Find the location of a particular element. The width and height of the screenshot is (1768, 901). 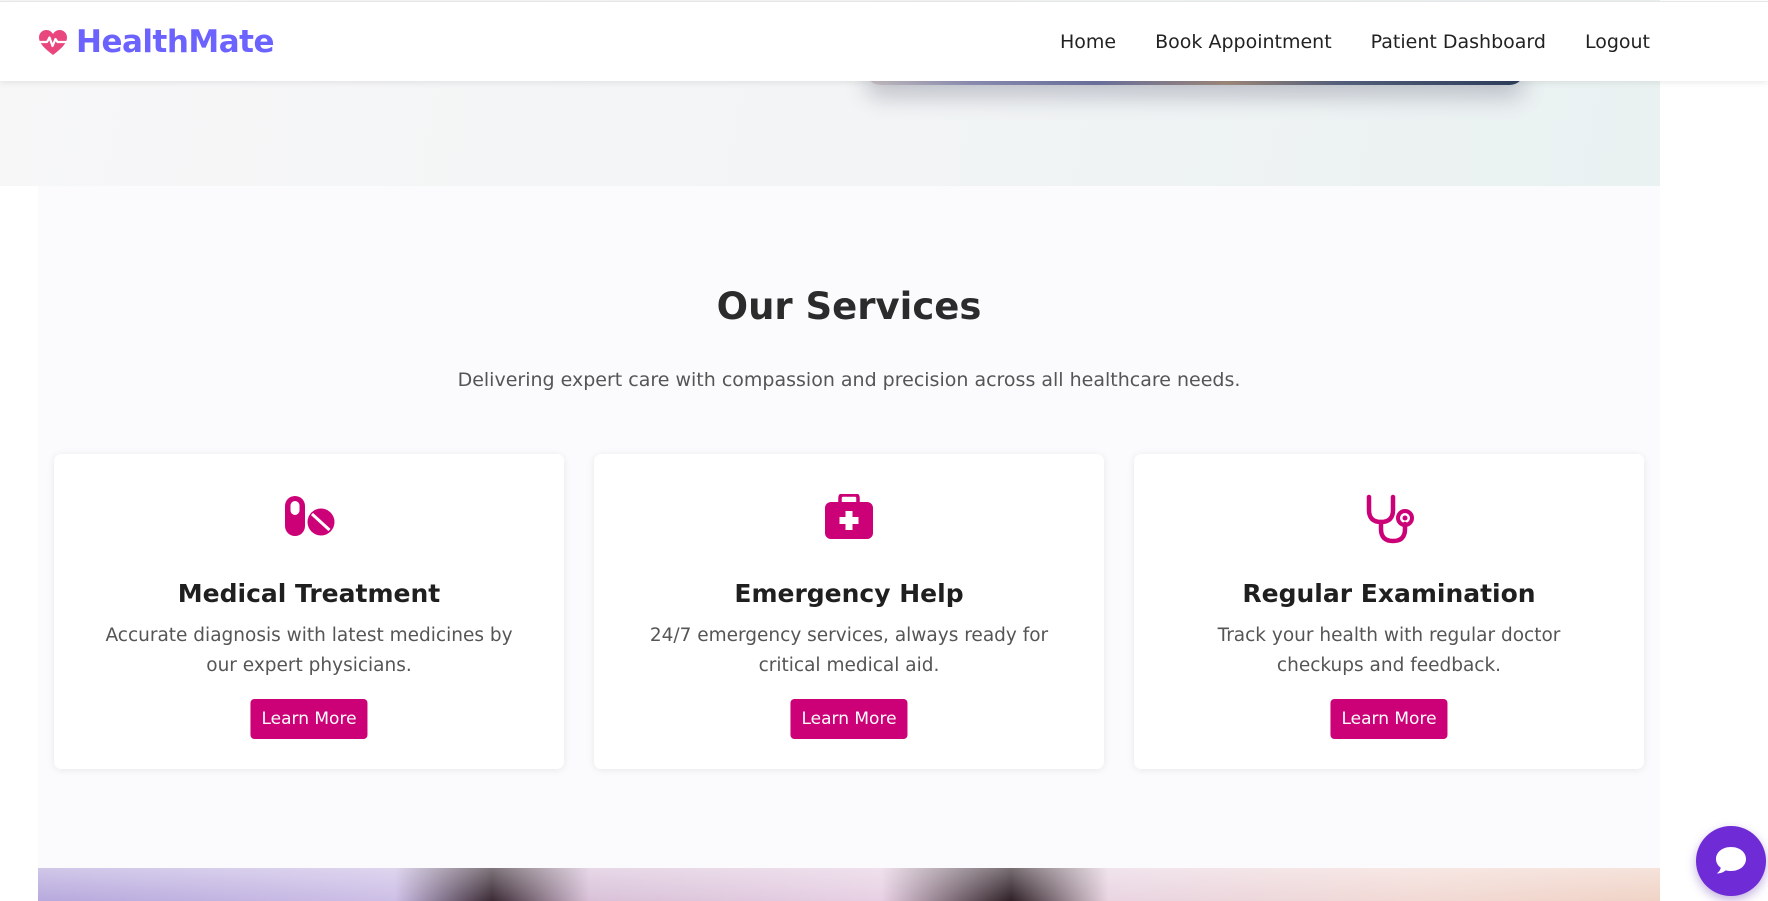

chat-bubble-icon is located at coordinates (1731, 861).